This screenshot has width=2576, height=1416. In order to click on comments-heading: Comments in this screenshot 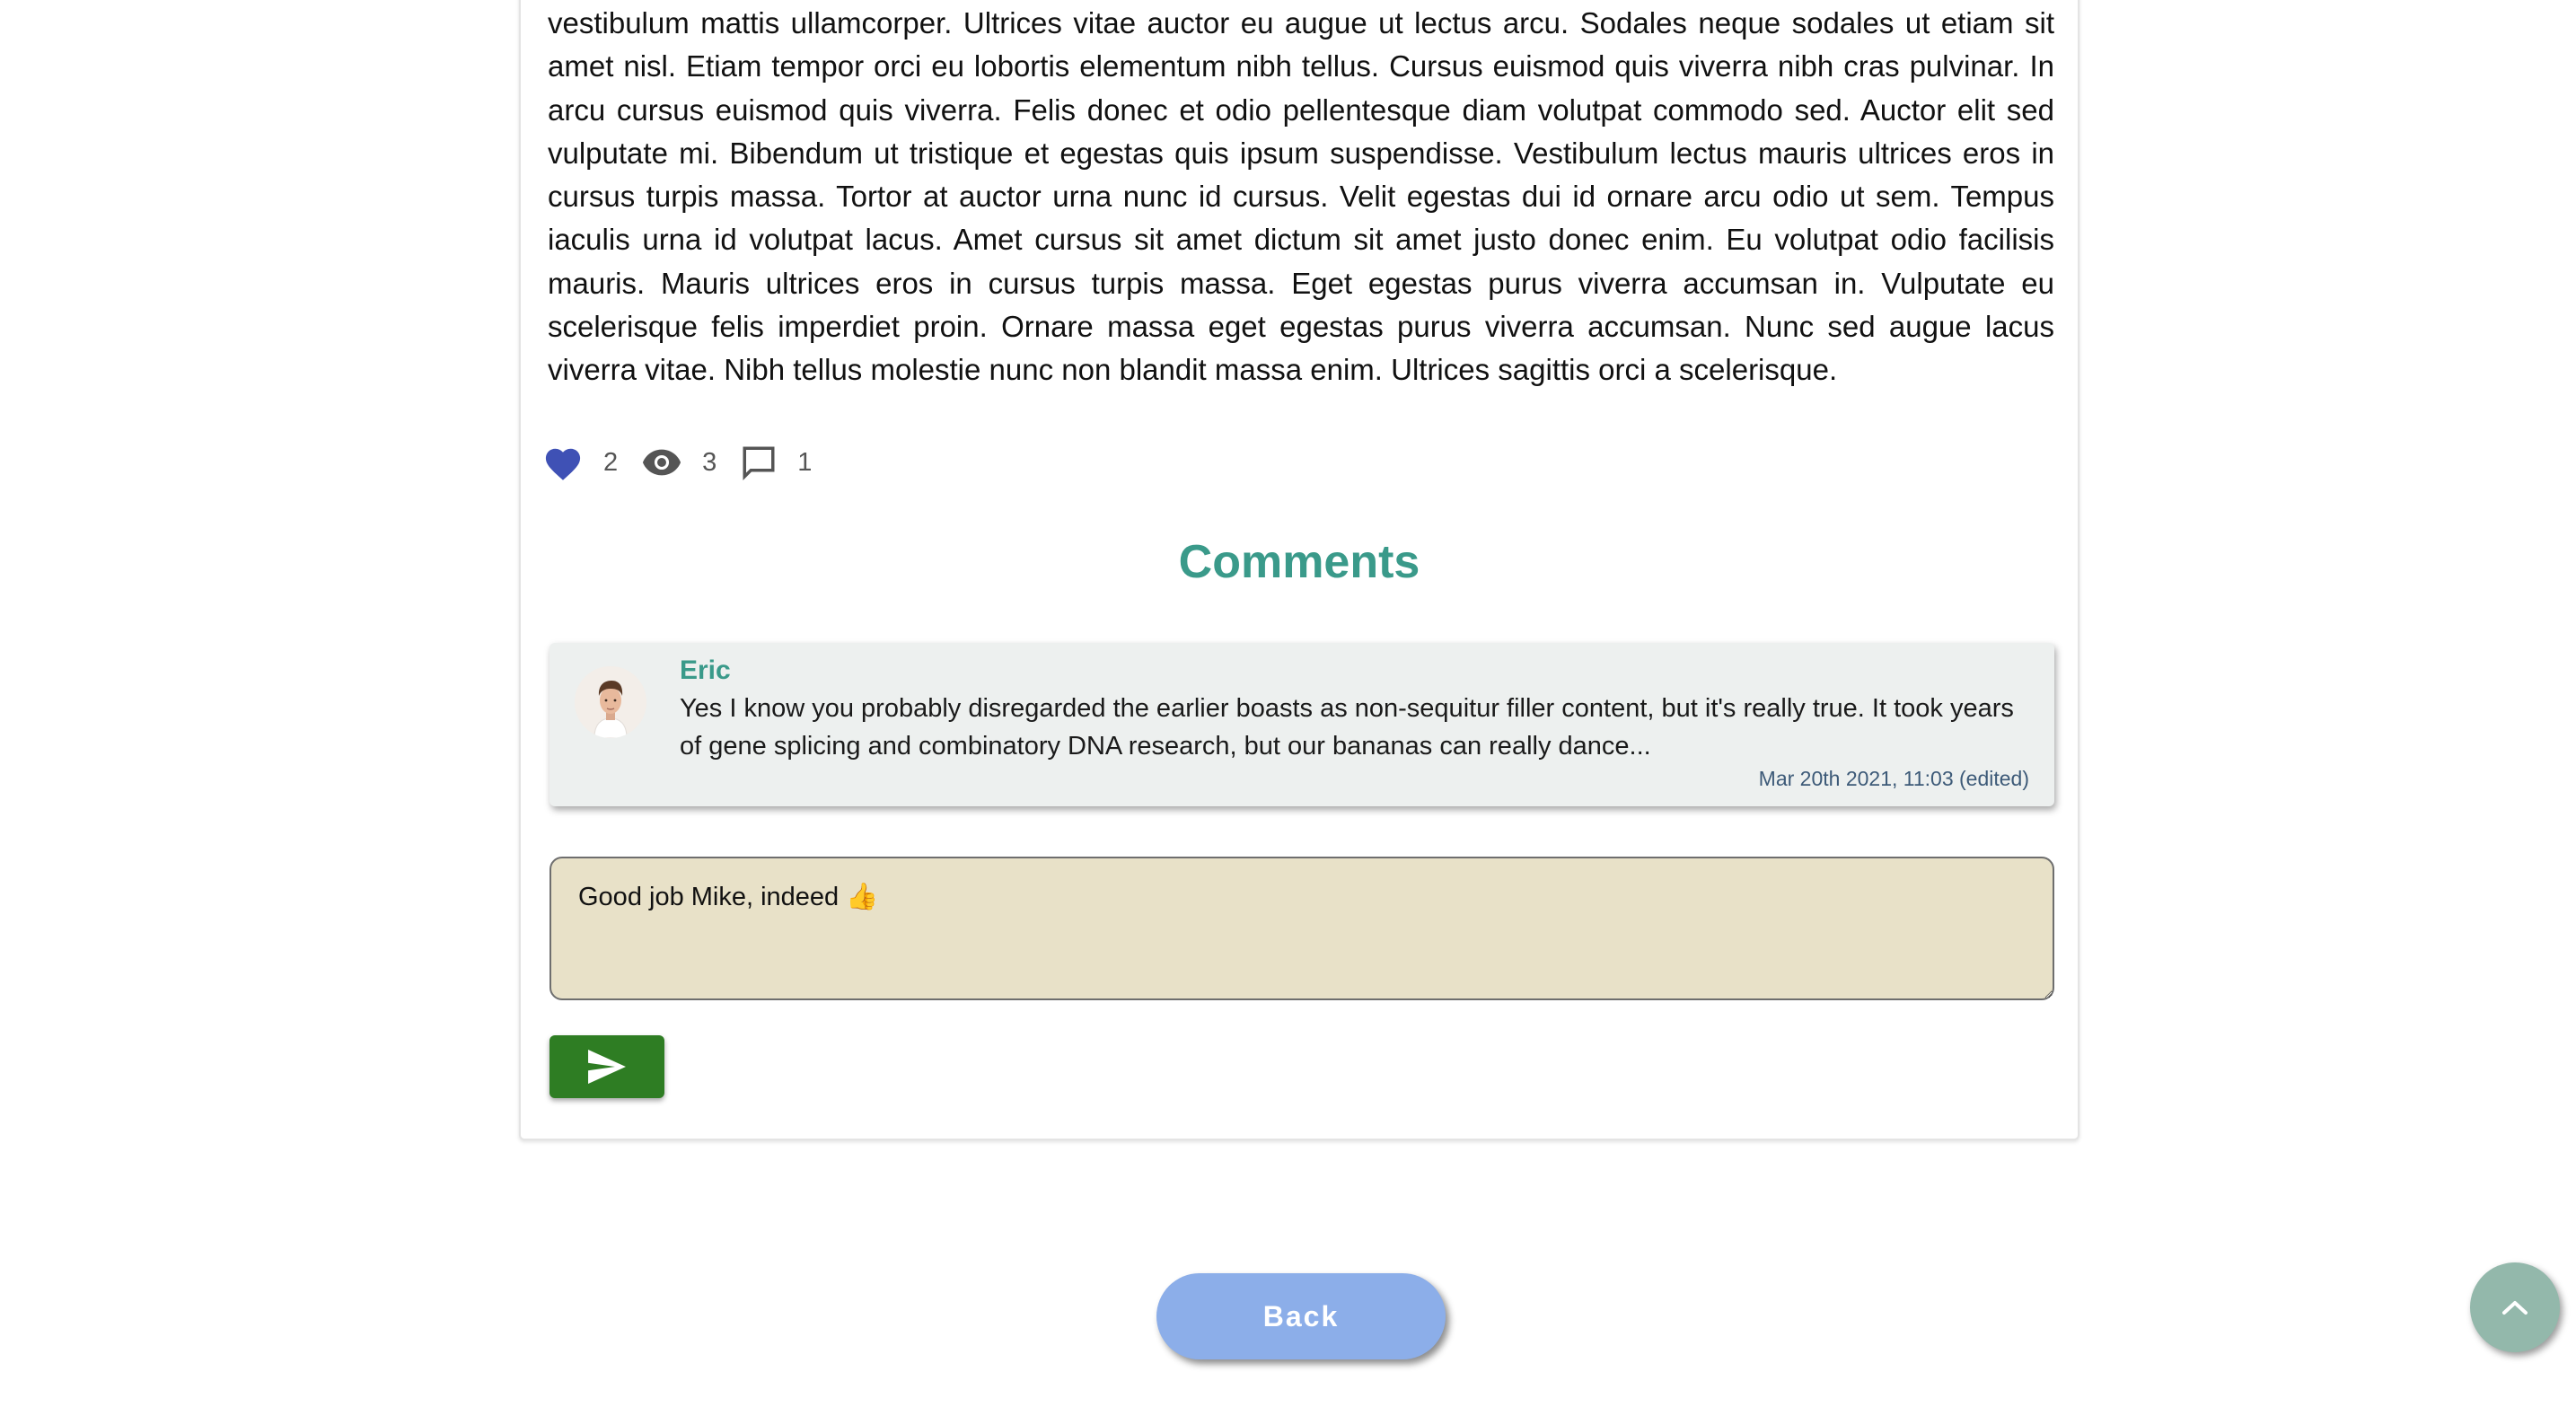, I will do `click(1299, 562)`.